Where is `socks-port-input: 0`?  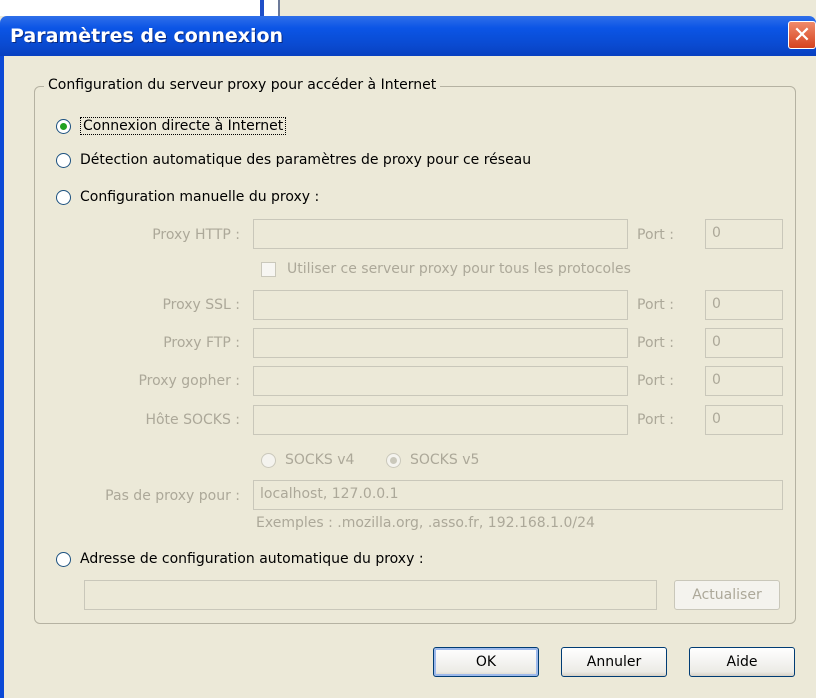 socks-port-input: 0 is located at coordinates (744, 420).